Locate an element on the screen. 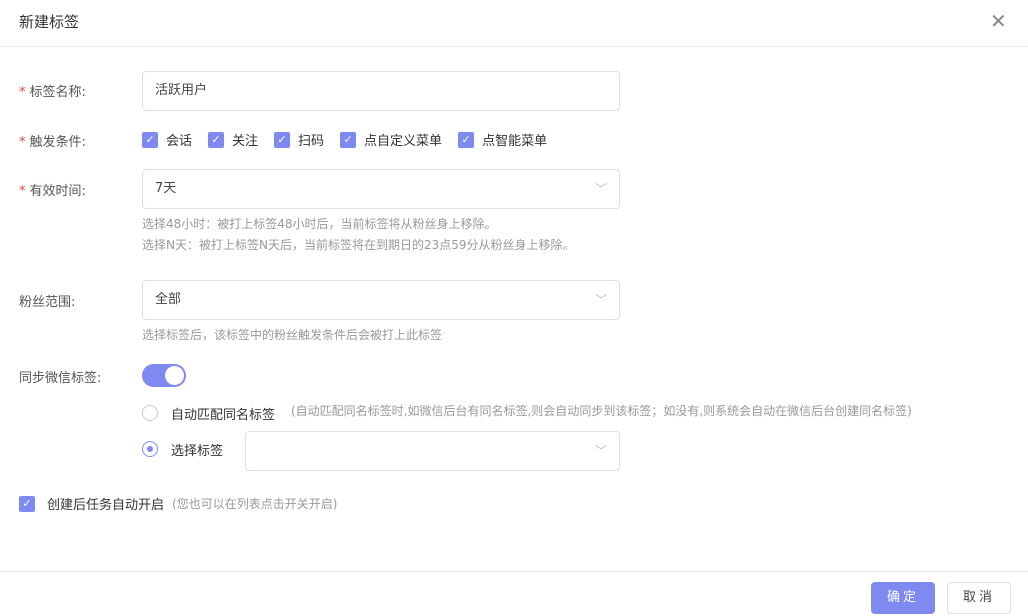 The width and height of the screenshot is (1028, 616). validity-label: * 有效时间: is located at coordinates (52, 191).